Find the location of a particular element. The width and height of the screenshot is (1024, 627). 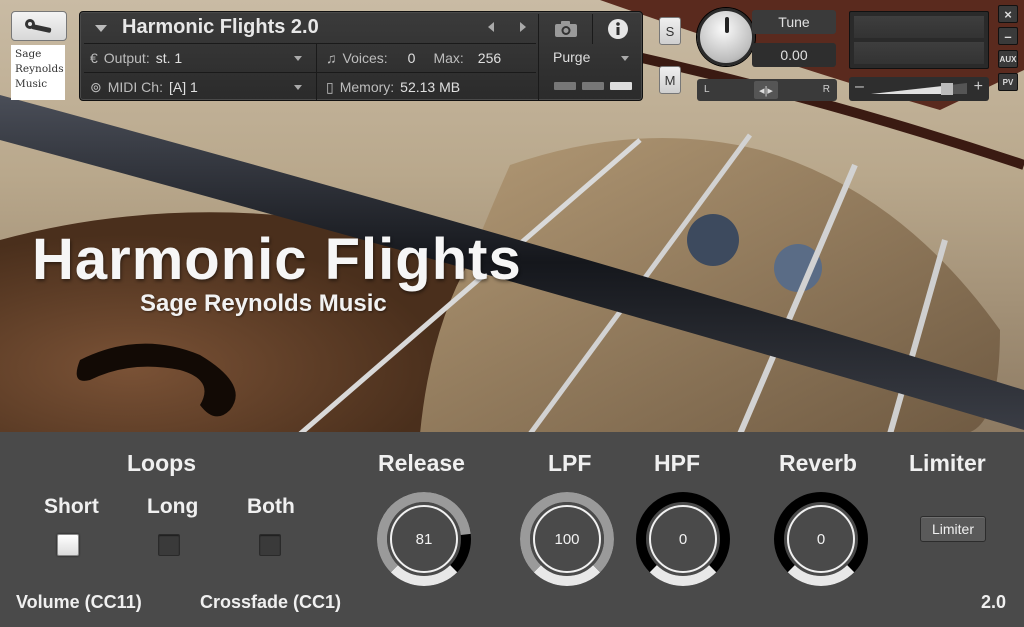

volume-slider: – + is located at coordinates (919, 89).